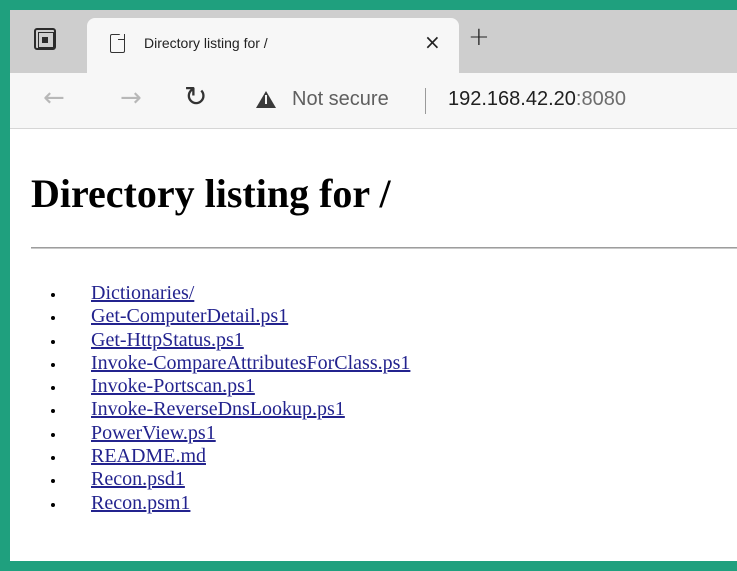  I want to click on close-tab-icon: ×, so click(432, 42).